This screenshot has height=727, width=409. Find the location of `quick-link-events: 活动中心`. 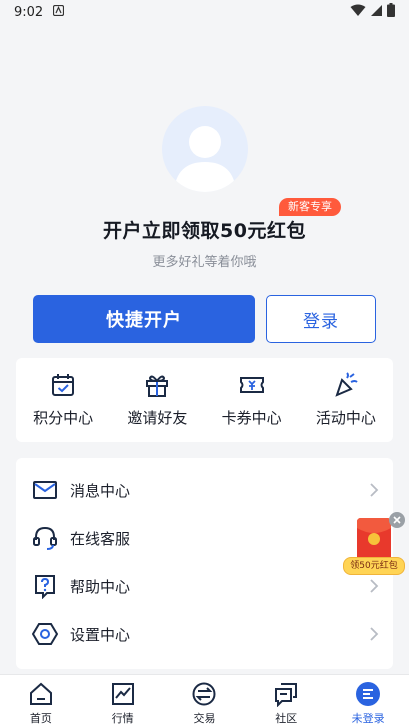

quick-link-events: 活动中心 is located at coordinates (346, 400).